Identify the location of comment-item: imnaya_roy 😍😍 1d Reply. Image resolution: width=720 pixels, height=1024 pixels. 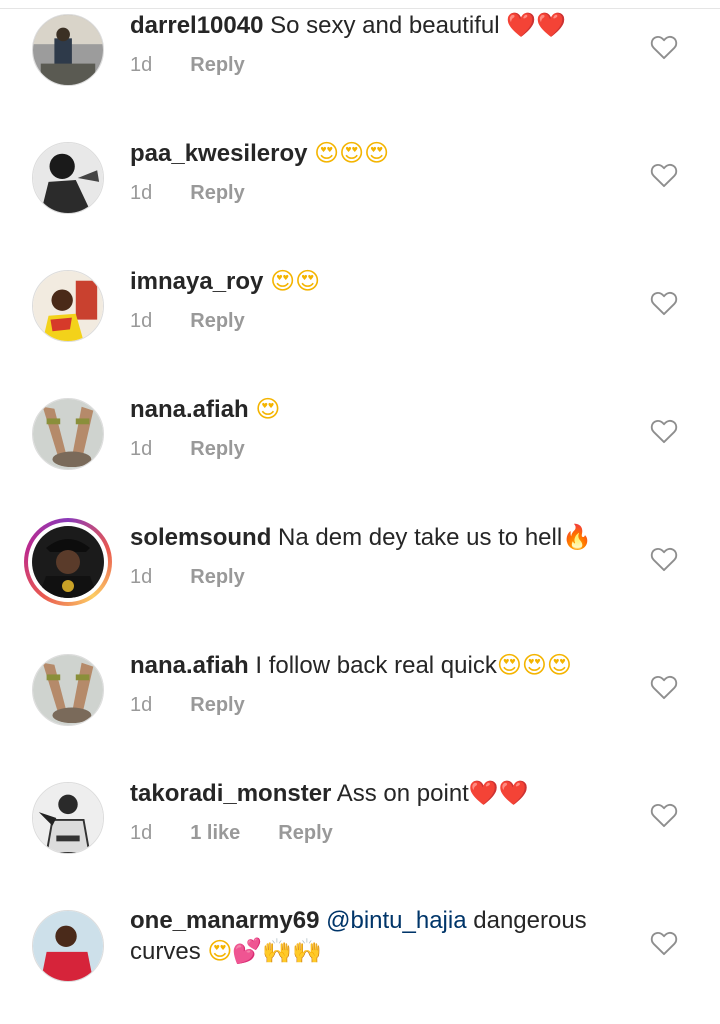
(360, 320).